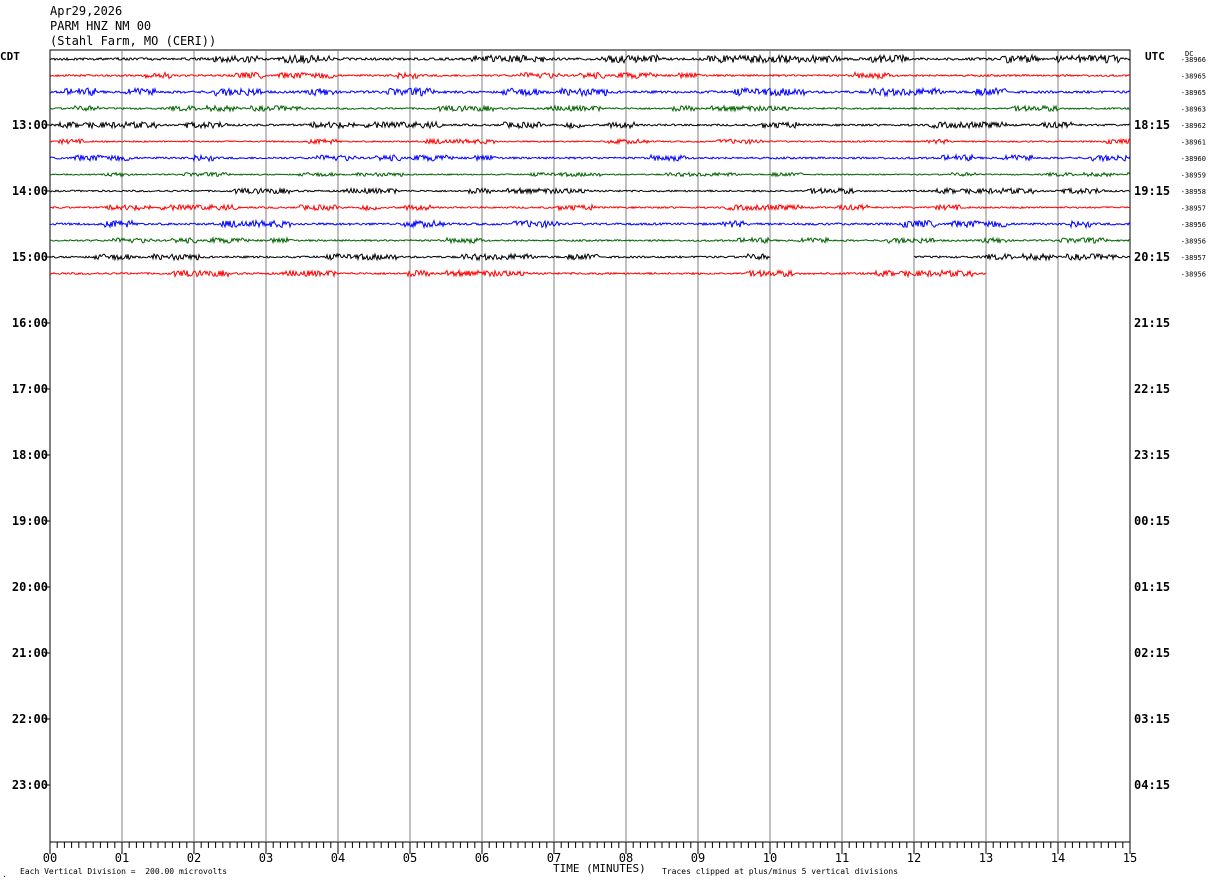 This screenshot has height=886, width=1210. Describe the element at coordinates (1152, 719) in the screenshot. I see `right-hour-label: 03:15` at that location.